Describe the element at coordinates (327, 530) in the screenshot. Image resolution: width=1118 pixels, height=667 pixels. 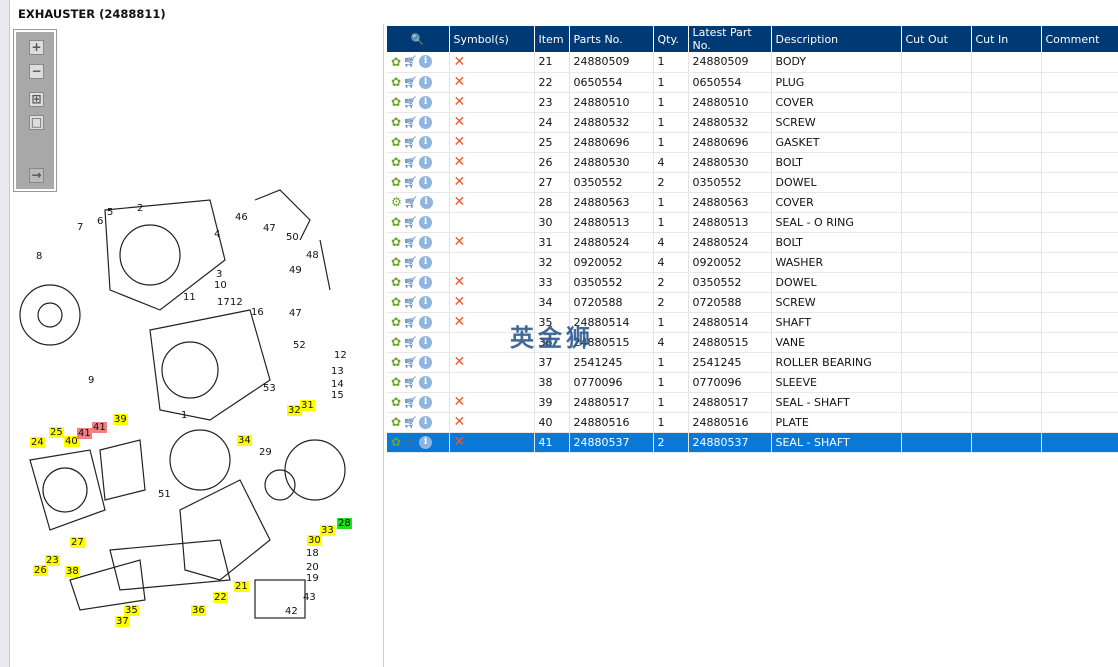
I see `callout-33: 33` at that location.